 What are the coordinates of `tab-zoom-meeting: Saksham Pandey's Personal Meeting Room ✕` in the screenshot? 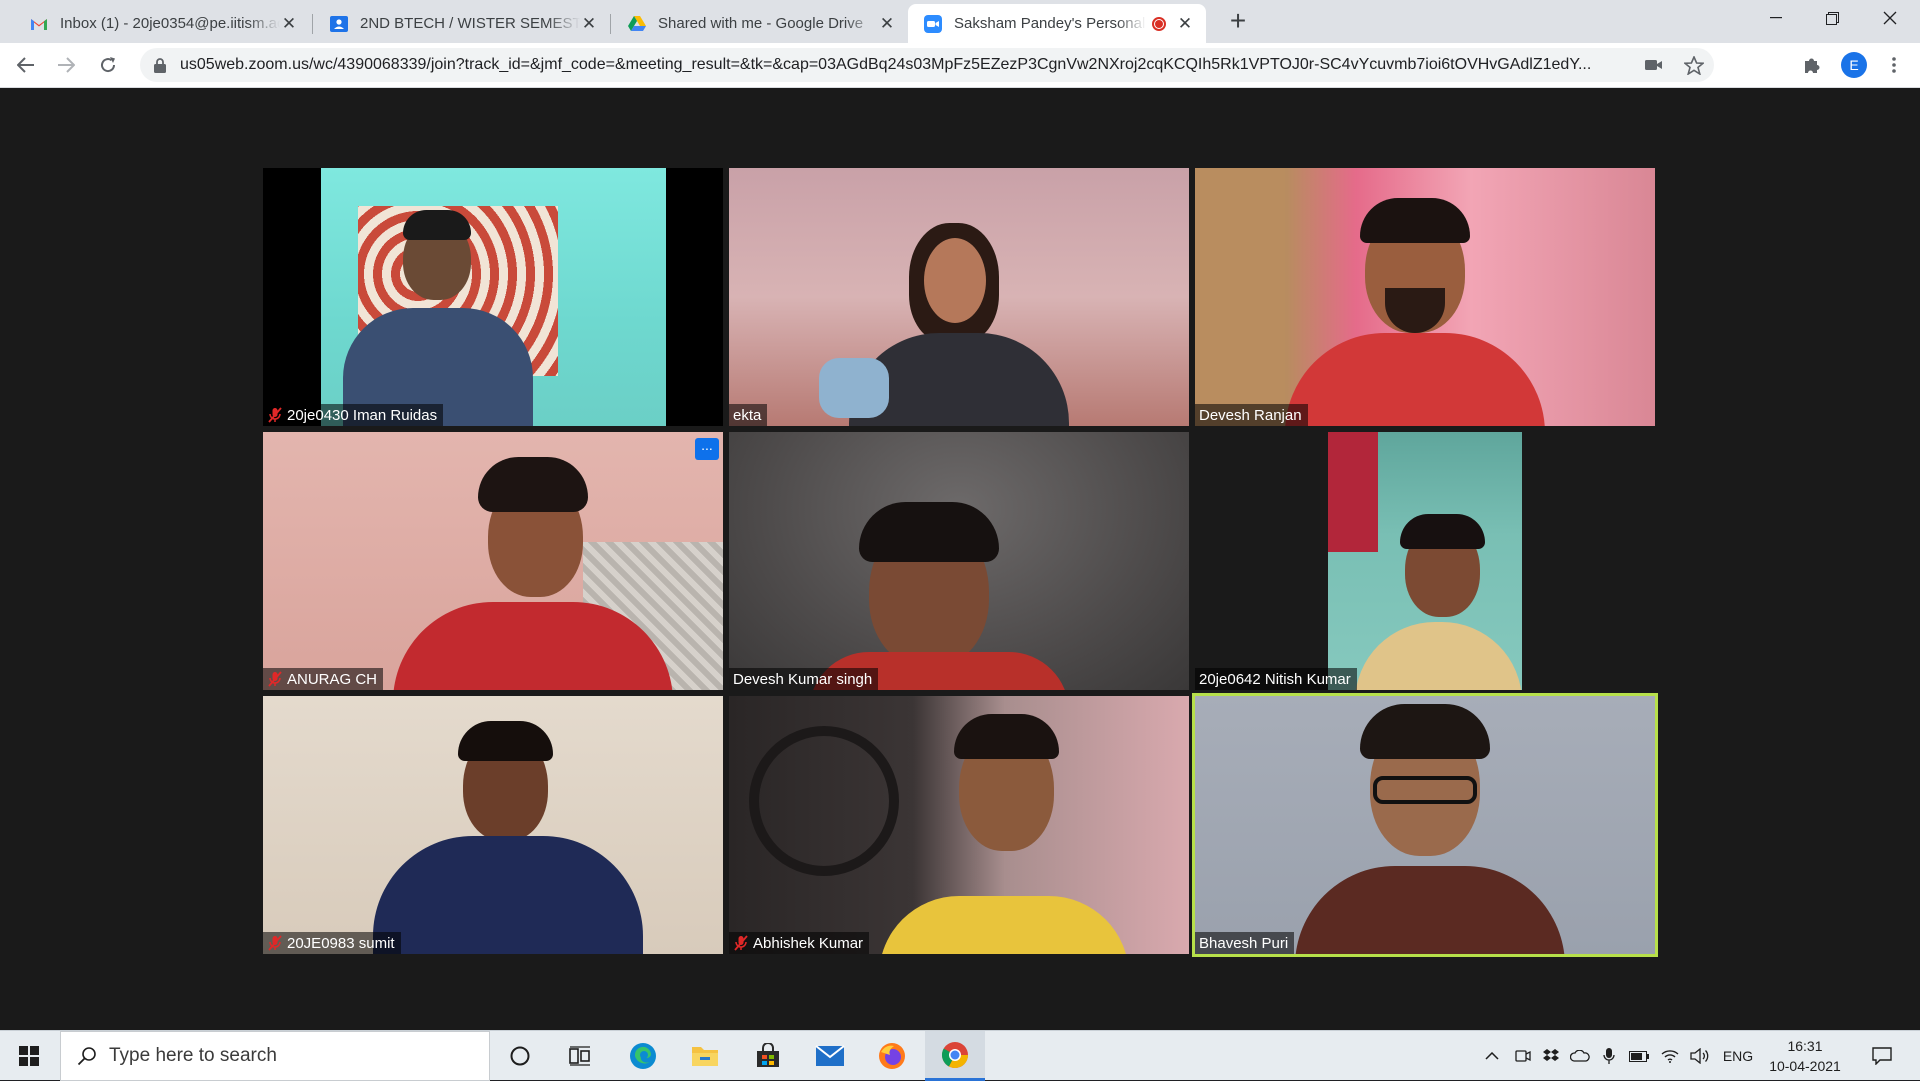 It's located at (1057, 23).